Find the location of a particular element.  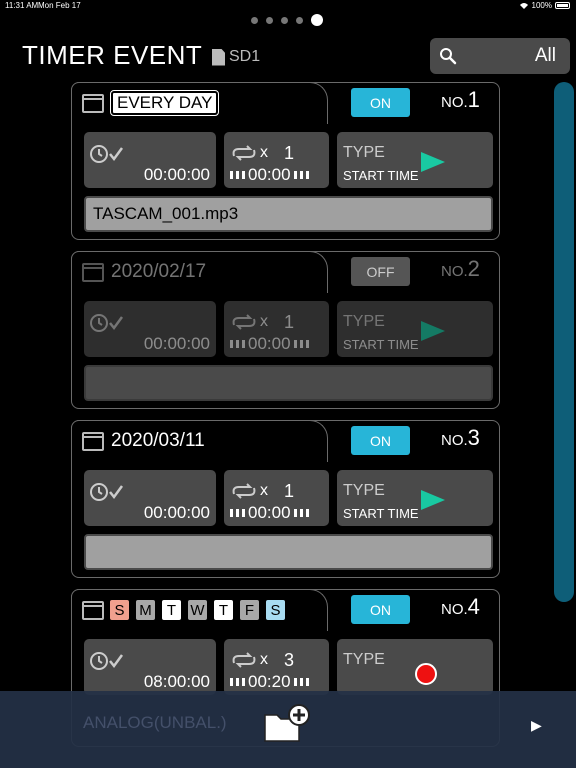

event-schedule: S M T W T F S is located at coordinates (184, 610).